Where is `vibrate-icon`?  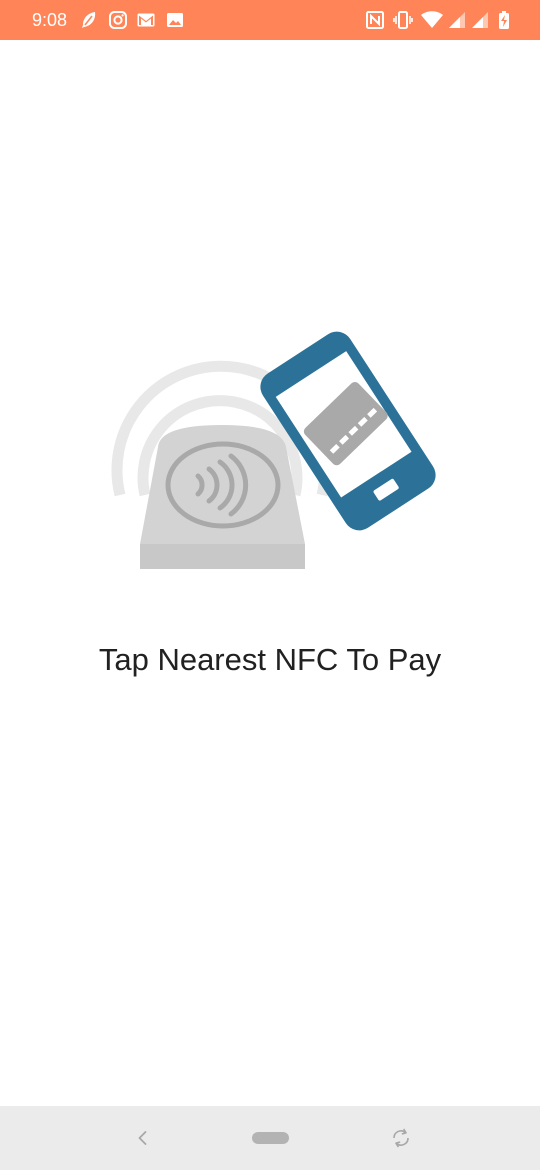
vibrate-icon is located at coordinates (403, 20).